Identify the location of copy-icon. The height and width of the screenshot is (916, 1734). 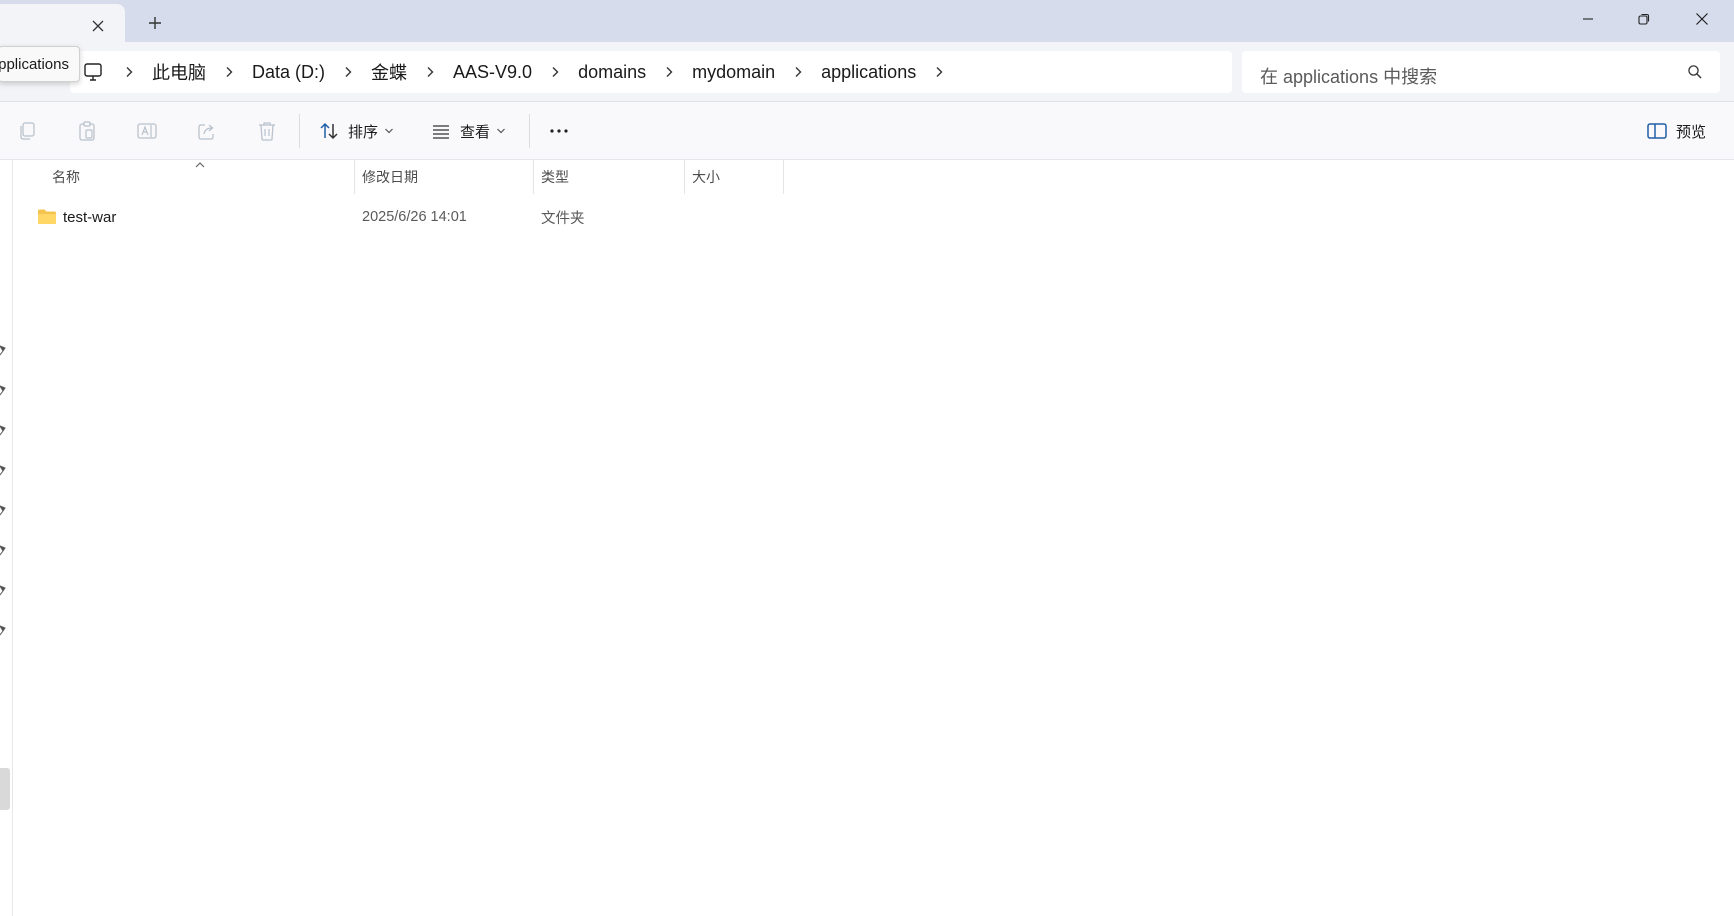
(27, 131).